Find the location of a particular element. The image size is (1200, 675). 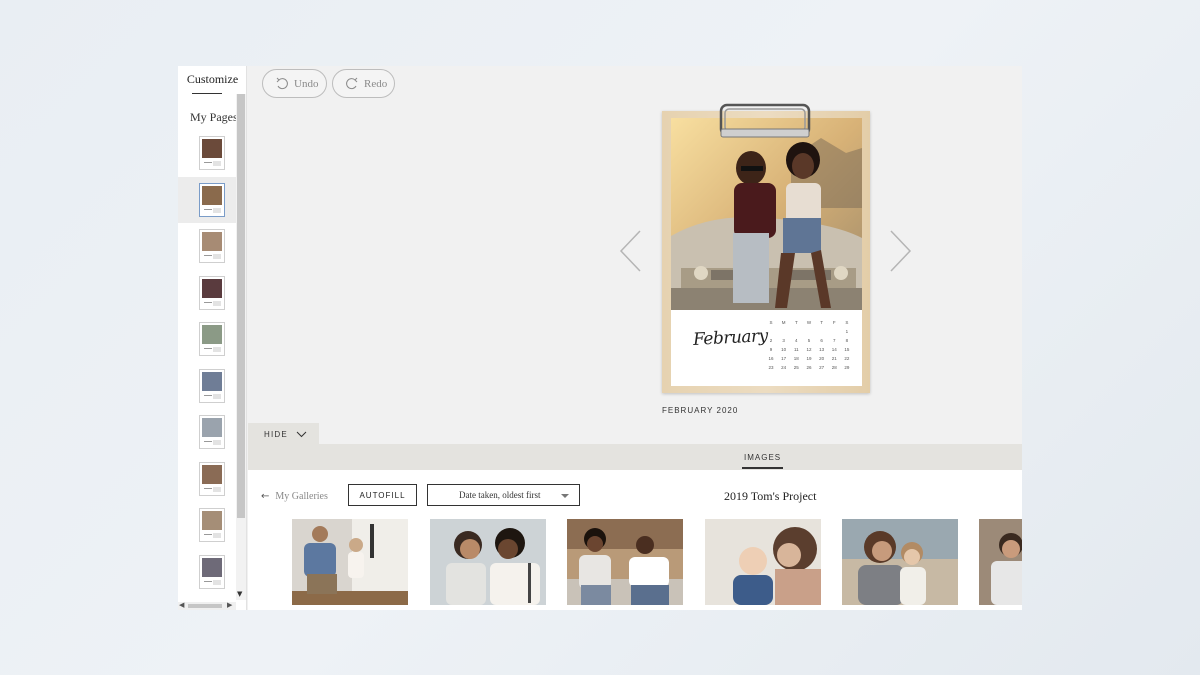

calendar-day: 8 is located at coordinates (847, 340).